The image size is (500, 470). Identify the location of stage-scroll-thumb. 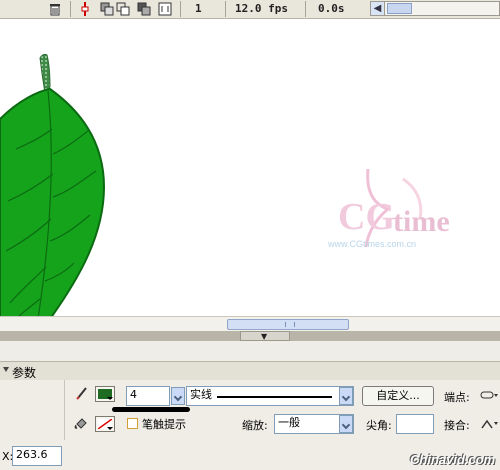
(288, 324).